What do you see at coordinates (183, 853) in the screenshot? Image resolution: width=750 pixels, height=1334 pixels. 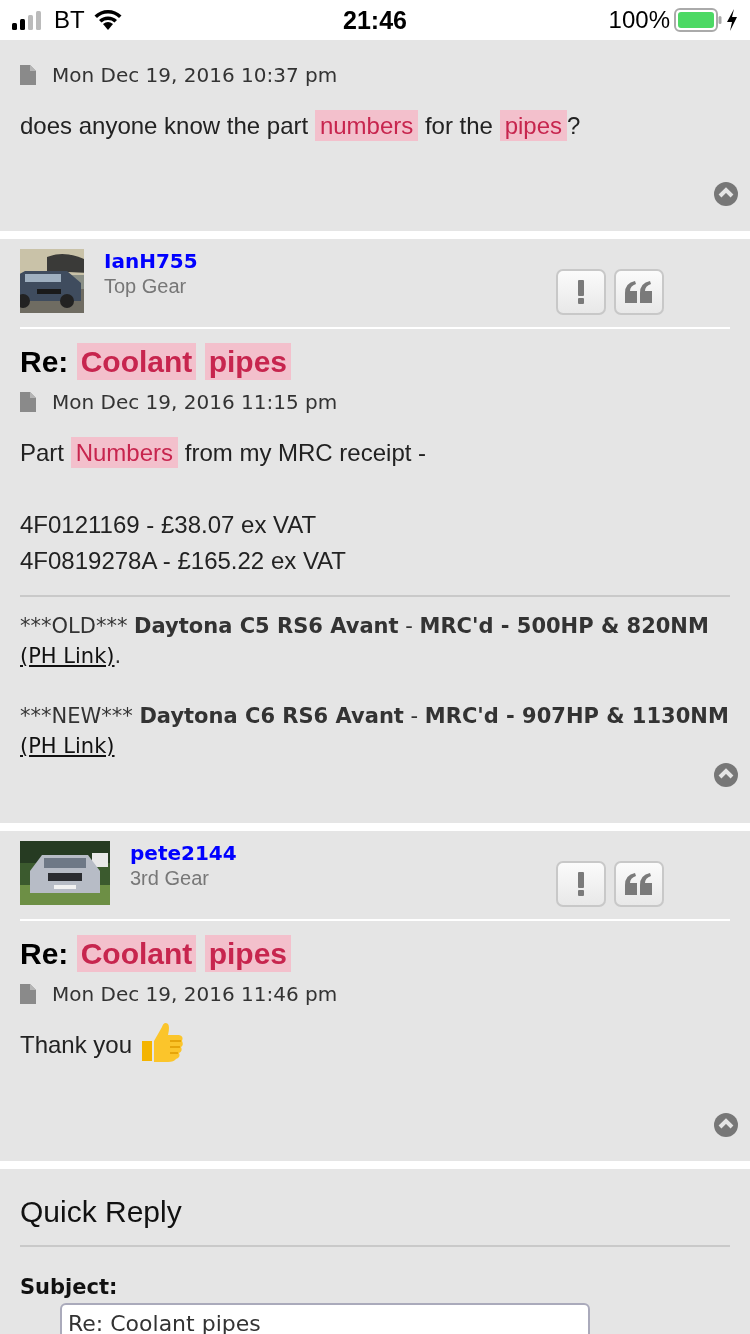 I see `username-link: pete2144` at bounding box center [183, 853].